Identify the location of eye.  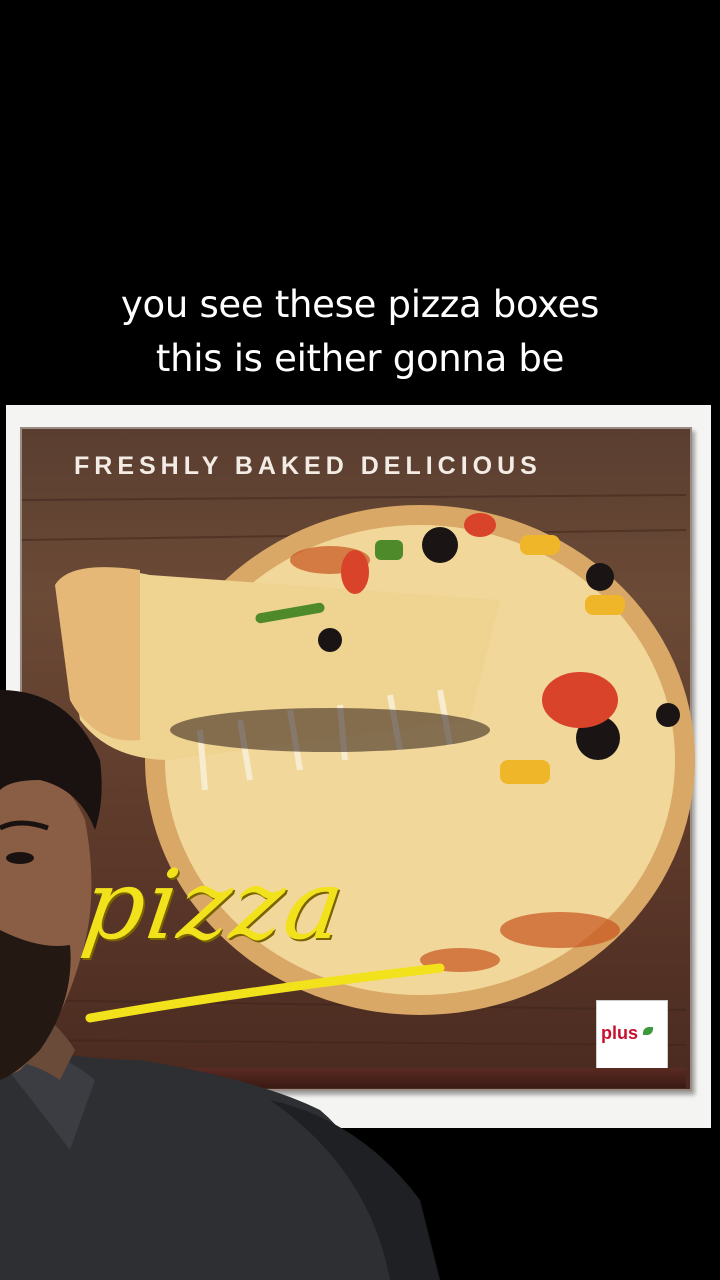
(20, 858).